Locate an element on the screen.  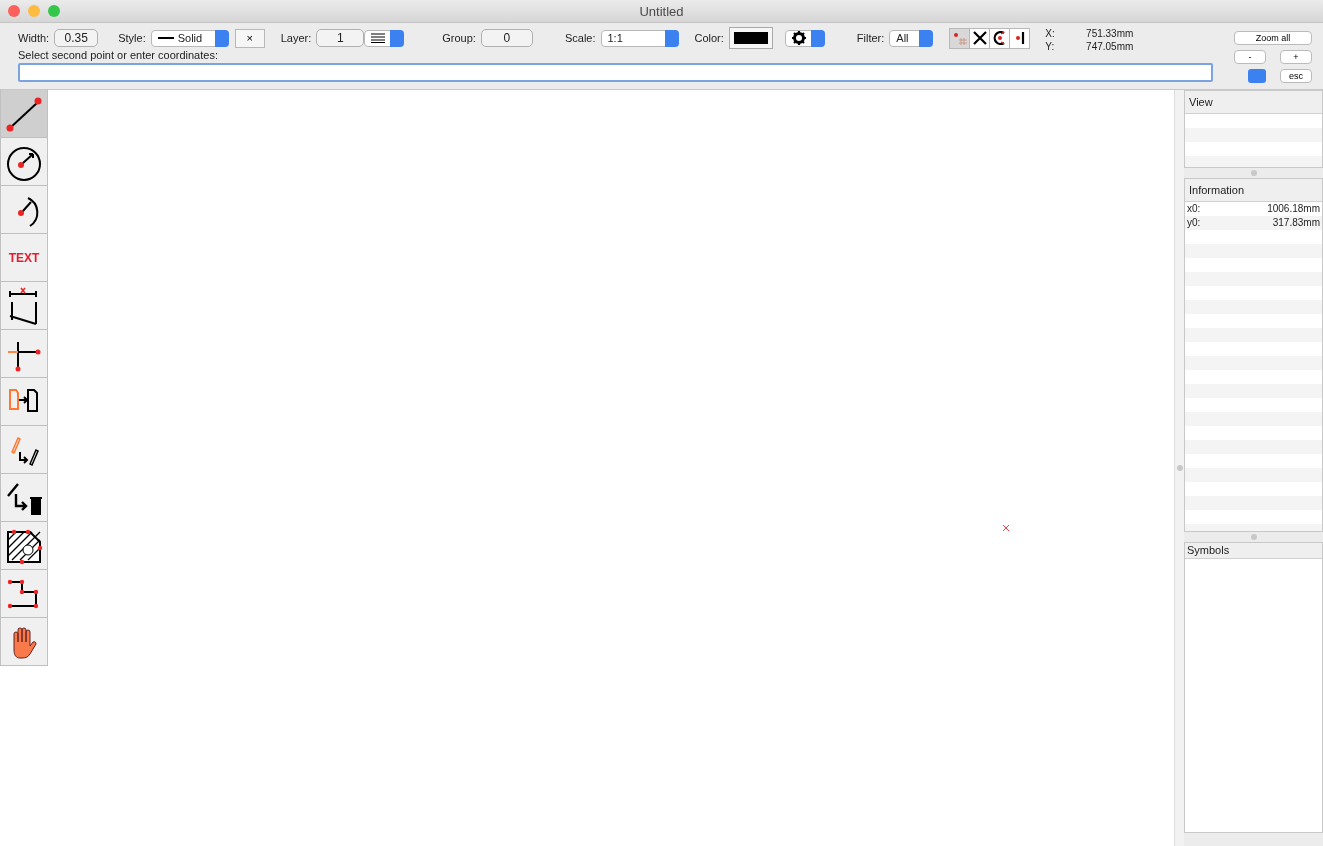
escape-button: esc is located at coordinates (1296, 76).